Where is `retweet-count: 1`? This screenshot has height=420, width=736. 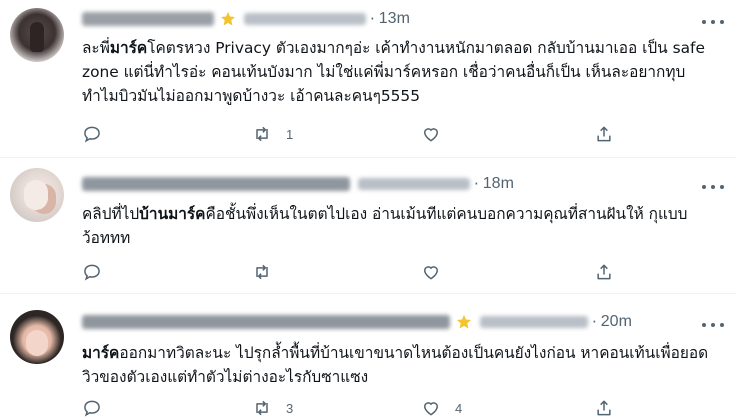 retweet-count: 1 is located at coordinates (290, 134).